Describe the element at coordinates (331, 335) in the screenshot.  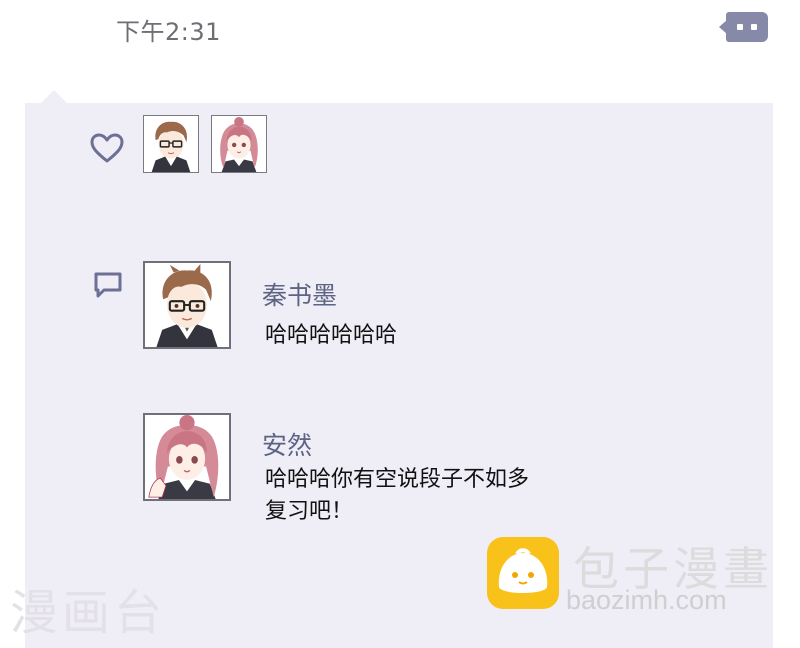
I see `comment-text: 哈哈哈哈哈哈` at that location.